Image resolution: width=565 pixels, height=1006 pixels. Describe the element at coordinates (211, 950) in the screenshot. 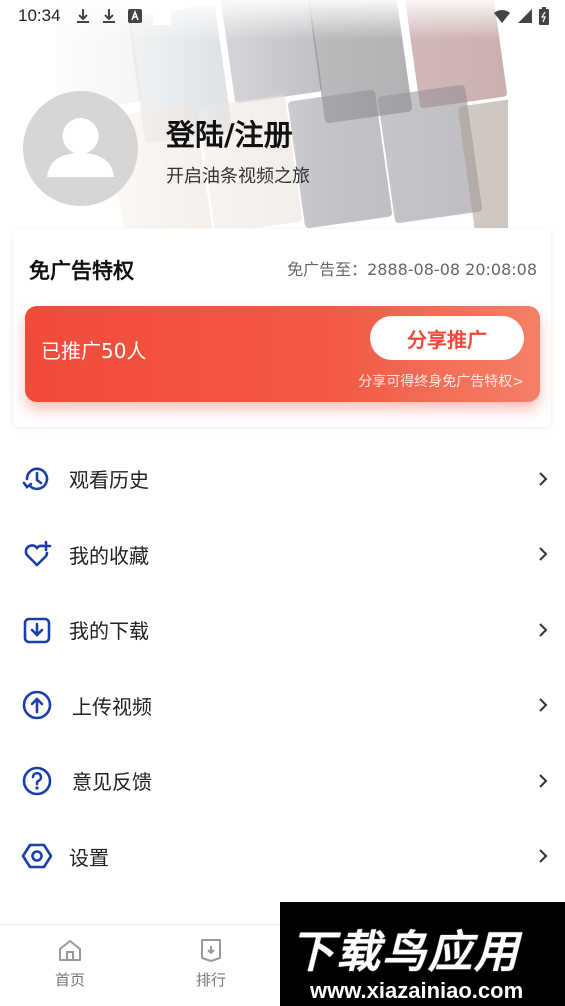

I see `ranking-icon` at that location.